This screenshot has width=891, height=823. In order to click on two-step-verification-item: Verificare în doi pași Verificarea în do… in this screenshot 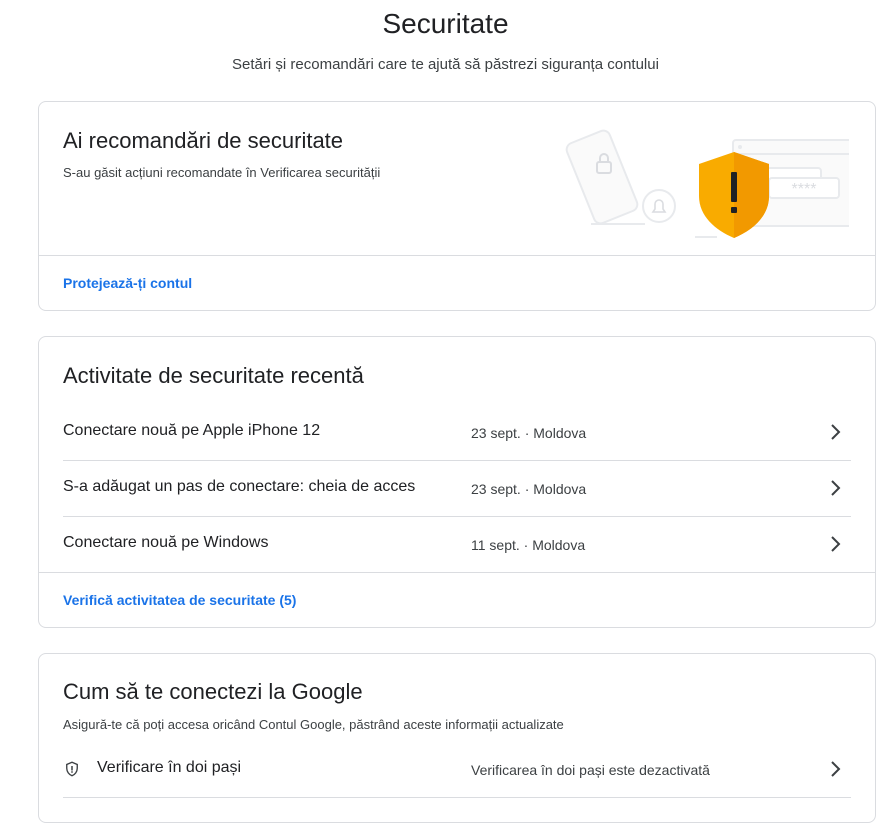, I will do `click(457, 769)`.